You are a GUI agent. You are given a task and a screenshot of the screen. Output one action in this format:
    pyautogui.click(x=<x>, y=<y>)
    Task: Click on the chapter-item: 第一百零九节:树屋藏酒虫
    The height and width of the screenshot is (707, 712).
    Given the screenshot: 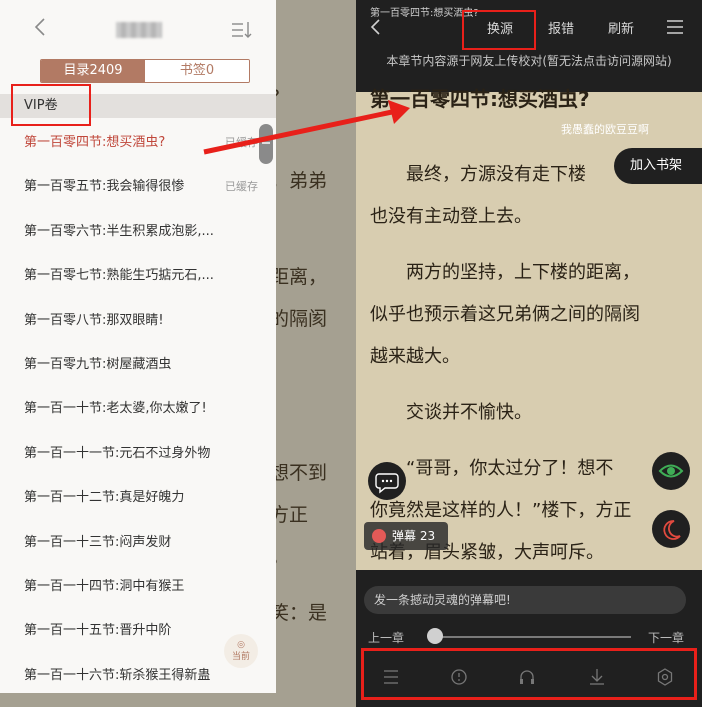 What is the action you would take?
    pyautogui.click(x=138, y=365)
    